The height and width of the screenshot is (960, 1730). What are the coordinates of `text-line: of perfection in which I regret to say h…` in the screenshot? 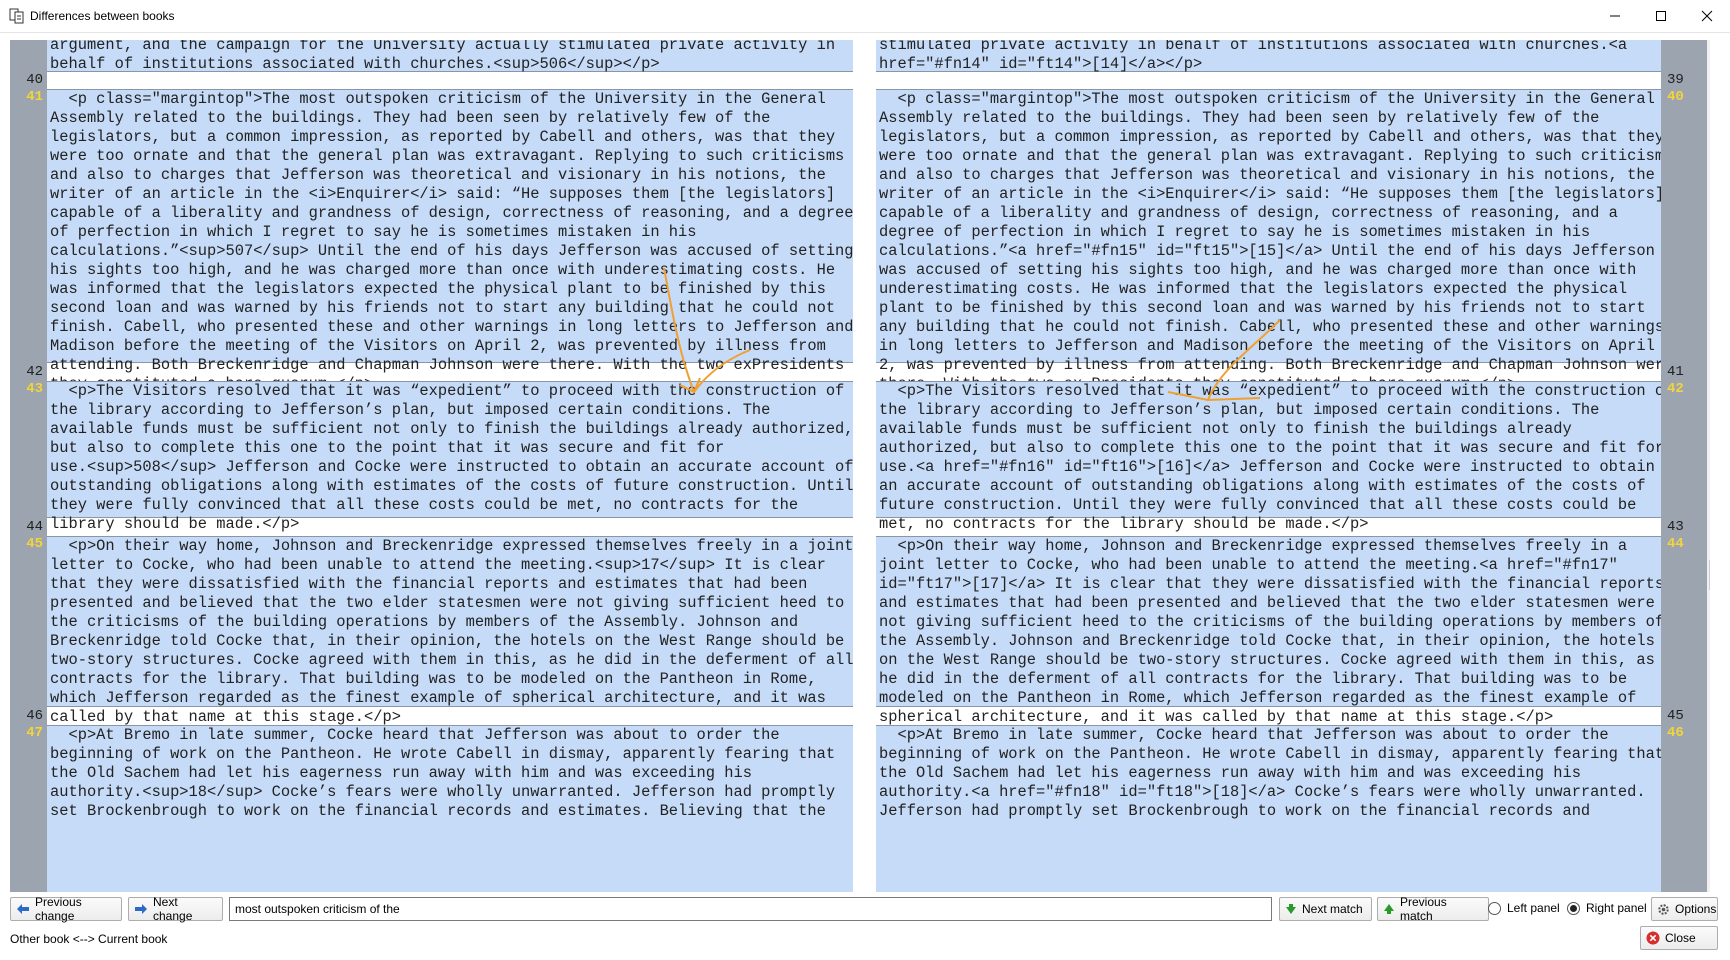 It's located at (373, 232).